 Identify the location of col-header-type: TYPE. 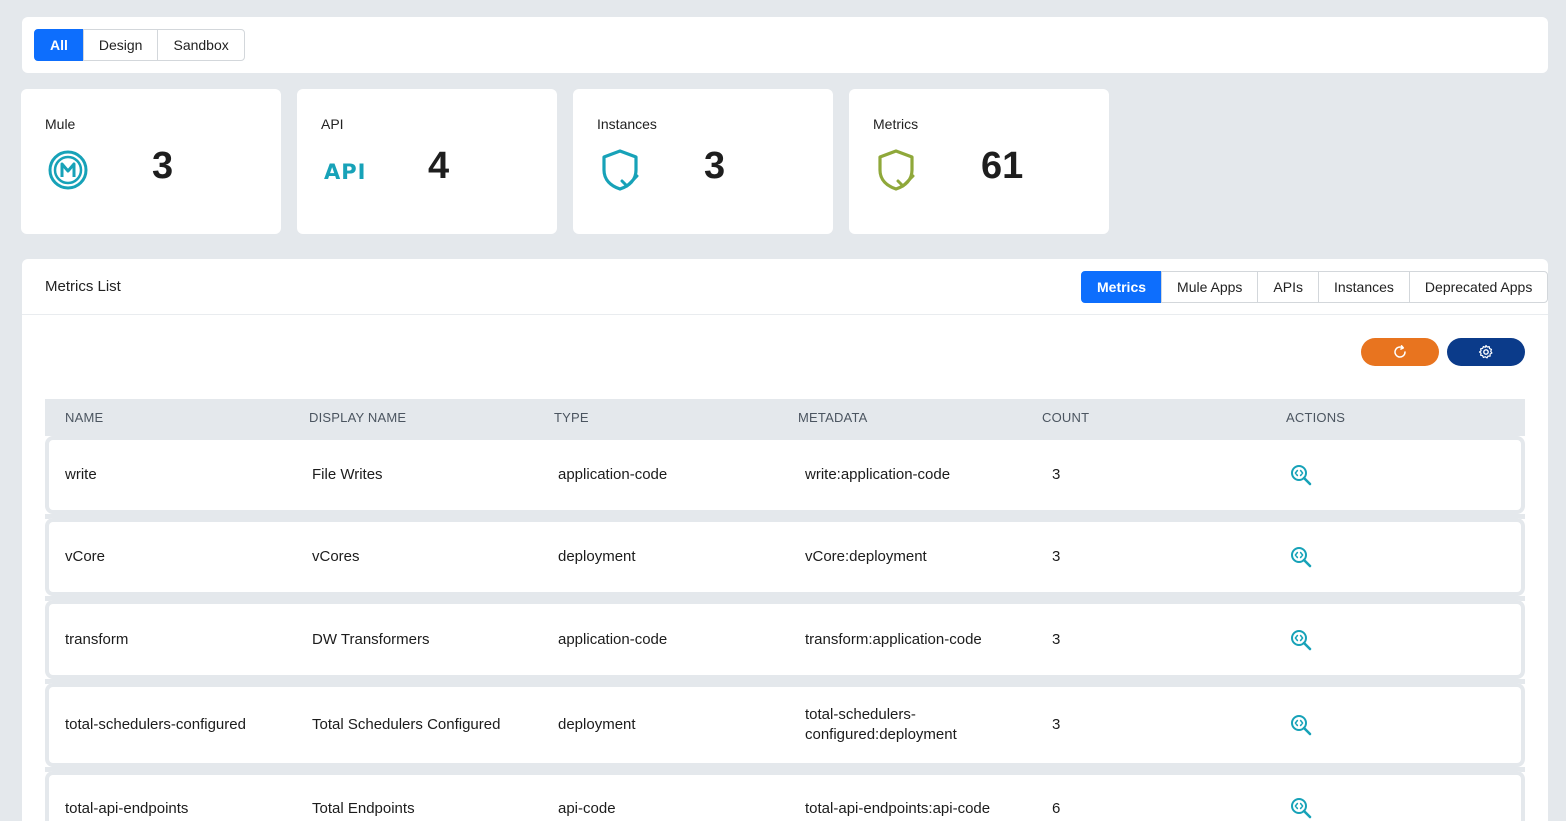
(571, 417).